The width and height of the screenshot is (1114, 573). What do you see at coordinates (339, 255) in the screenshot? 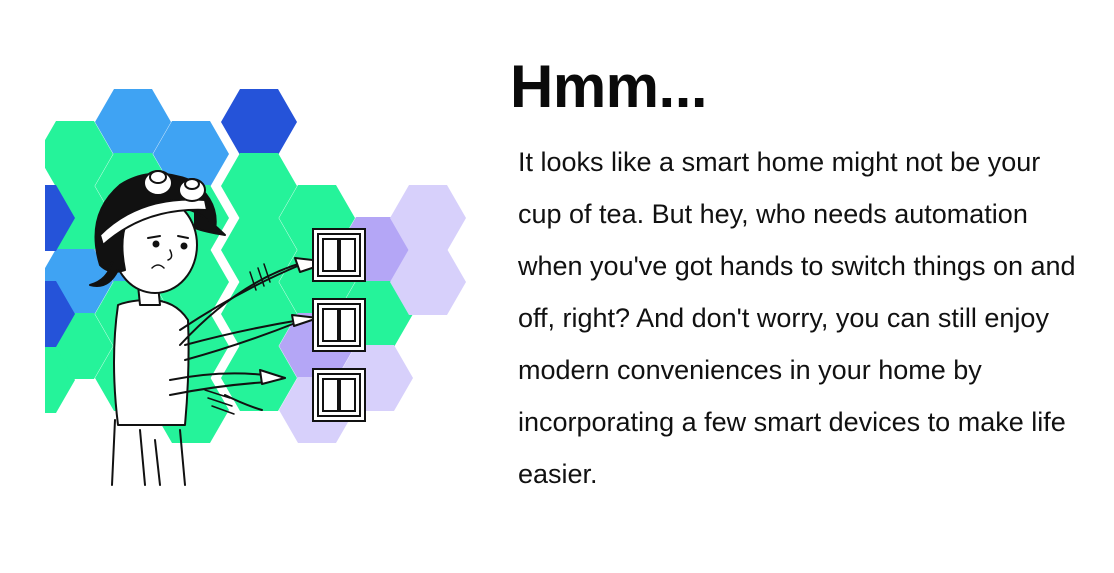
I see `light-switch-top` at bounding box center [339, 255].